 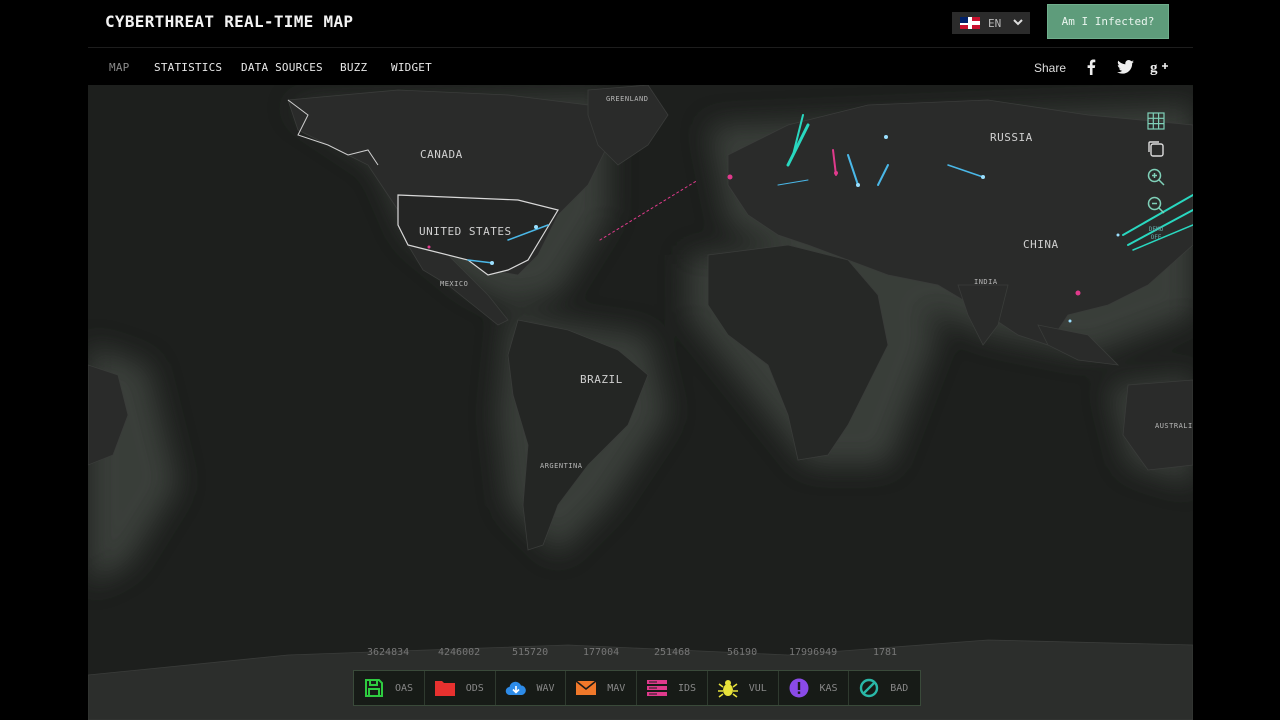 I want to click on app-title: CYBERTHREAT REAL-TIME MAP, so click(x=229, y=21).